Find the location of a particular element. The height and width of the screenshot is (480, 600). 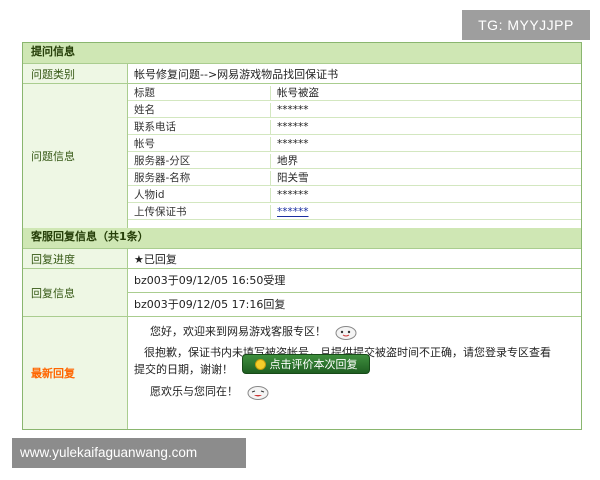

field-value: 阳关雪 is located at coordinates (343, 178).